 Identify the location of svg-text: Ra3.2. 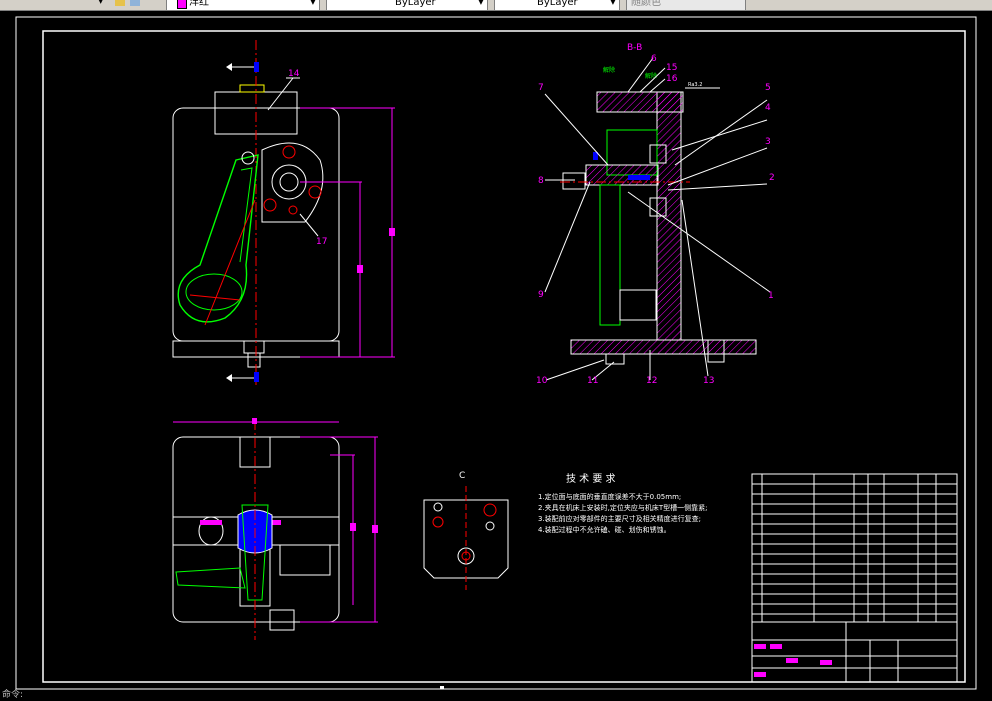
(695, 85).